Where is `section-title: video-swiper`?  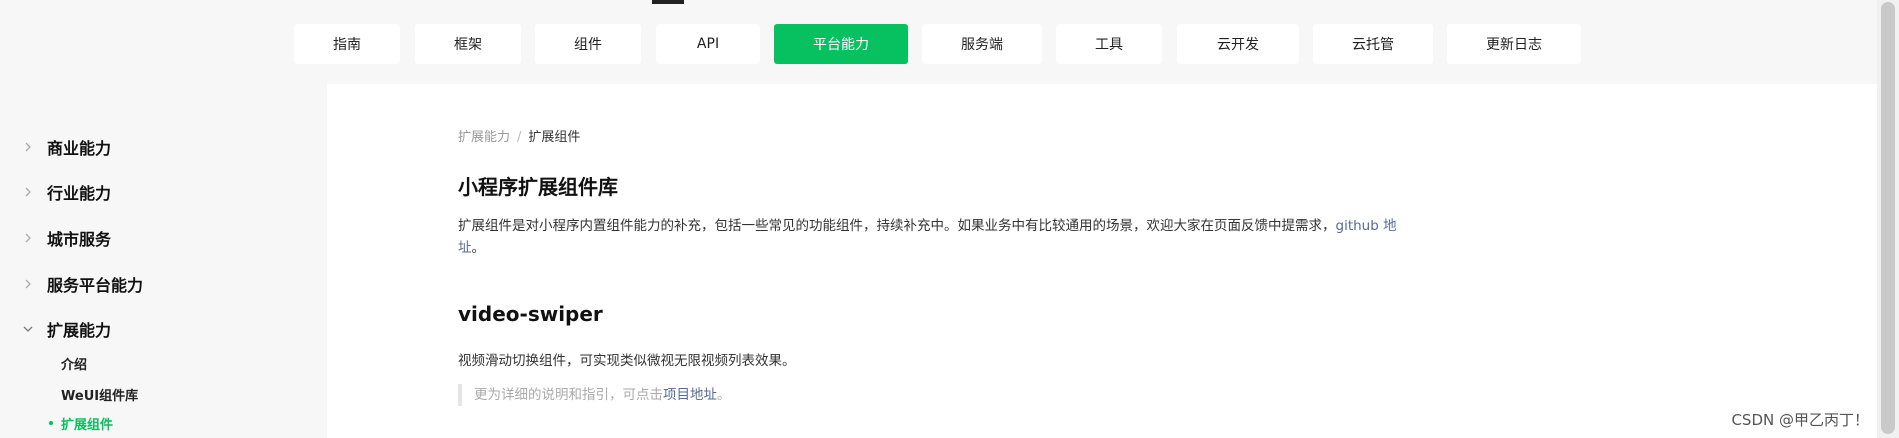 section-title: video-swiper is located at coordinates (530, 314).